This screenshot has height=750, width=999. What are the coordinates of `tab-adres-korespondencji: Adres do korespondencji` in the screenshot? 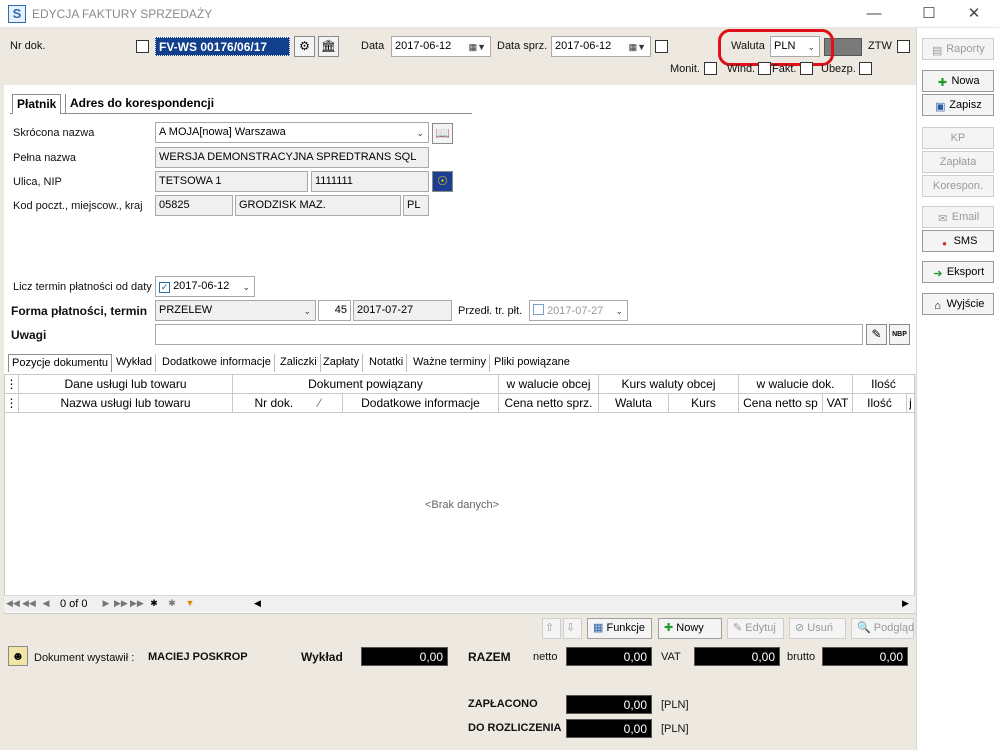 It's located at (141, 104).